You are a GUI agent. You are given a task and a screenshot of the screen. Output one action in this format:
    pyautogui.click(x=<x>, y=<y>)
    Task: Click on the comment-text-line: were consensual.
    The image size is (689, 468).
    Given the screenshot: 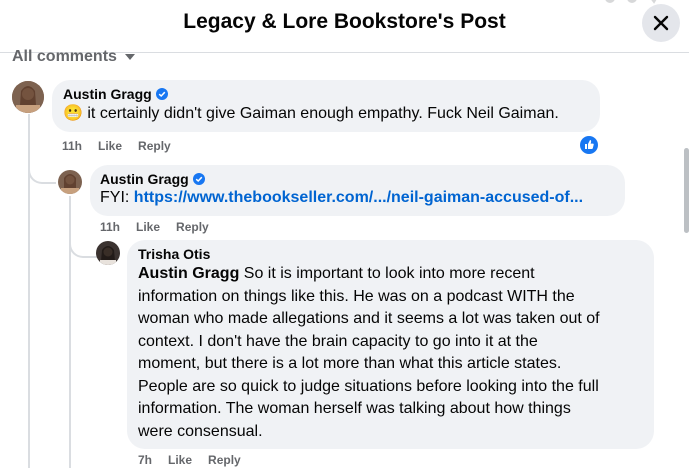 What is the action you would take?
    pyautogui.click(x=200, y=431)
    